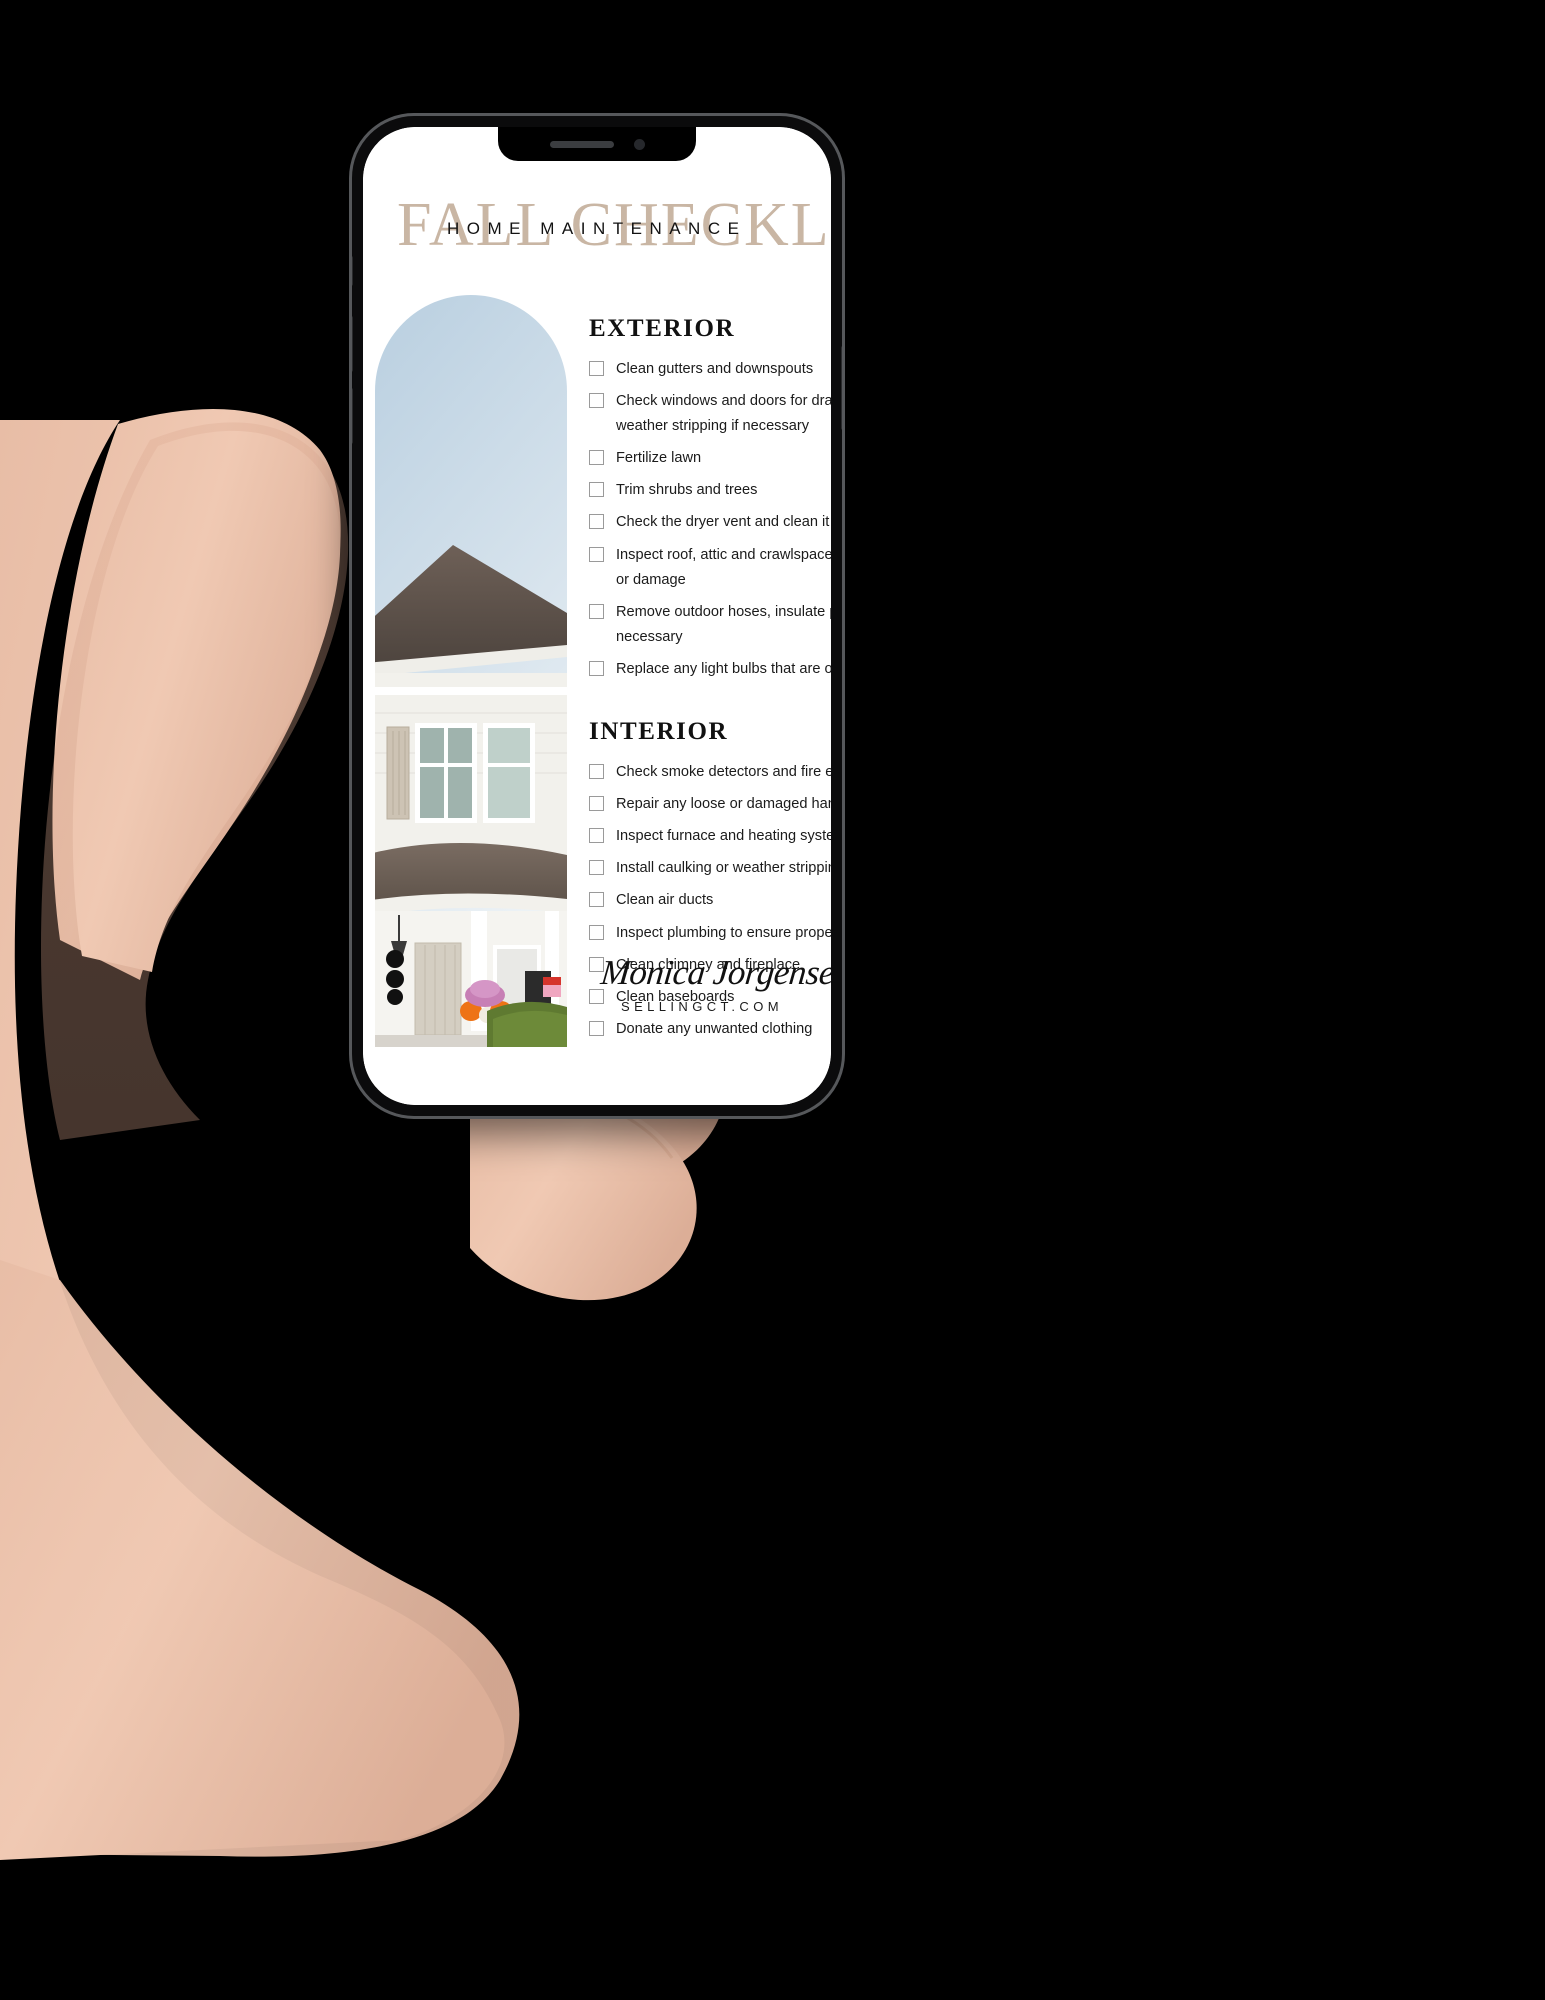 The height and width of the screenshot is (2000, 1545). What do you see at coordinates (723, 668) in the screenshot?
I see `list-item-label: Replace any light bulbs that are out` at bounding box center [723, 668].